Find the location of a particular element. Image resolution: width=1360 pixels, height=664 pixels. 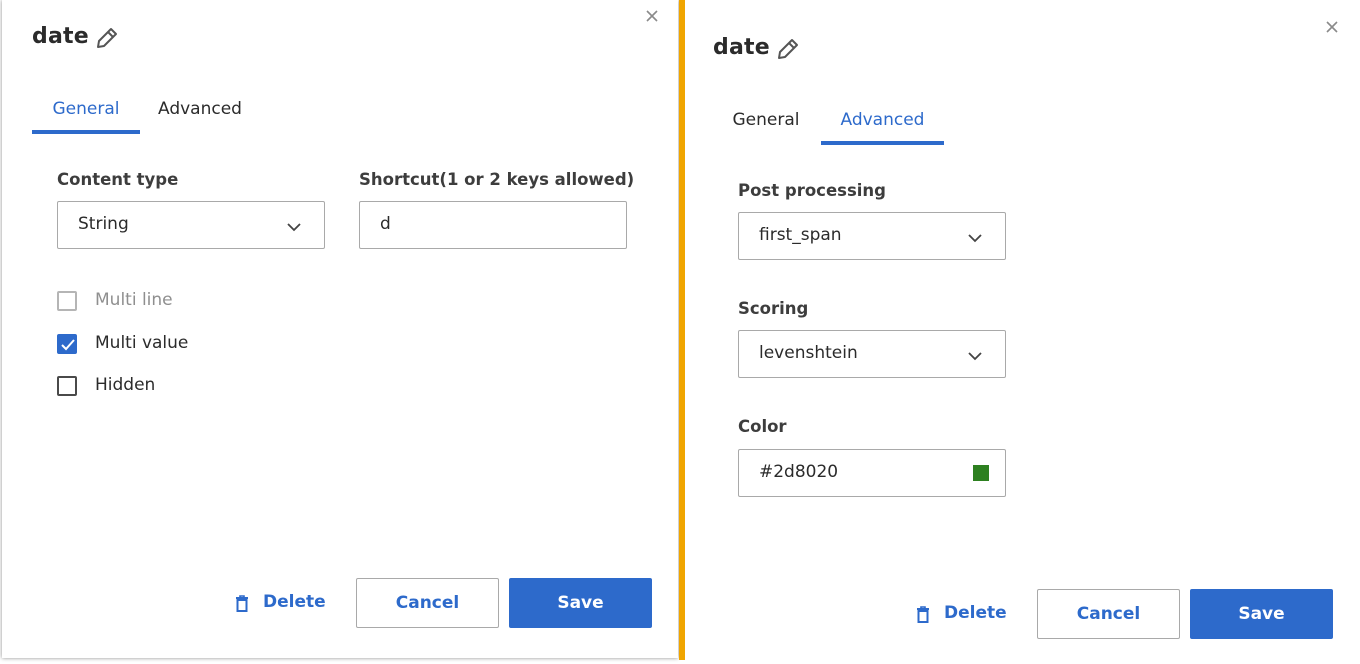

color-input: #2d8020 is located at coordinates (872, 473).